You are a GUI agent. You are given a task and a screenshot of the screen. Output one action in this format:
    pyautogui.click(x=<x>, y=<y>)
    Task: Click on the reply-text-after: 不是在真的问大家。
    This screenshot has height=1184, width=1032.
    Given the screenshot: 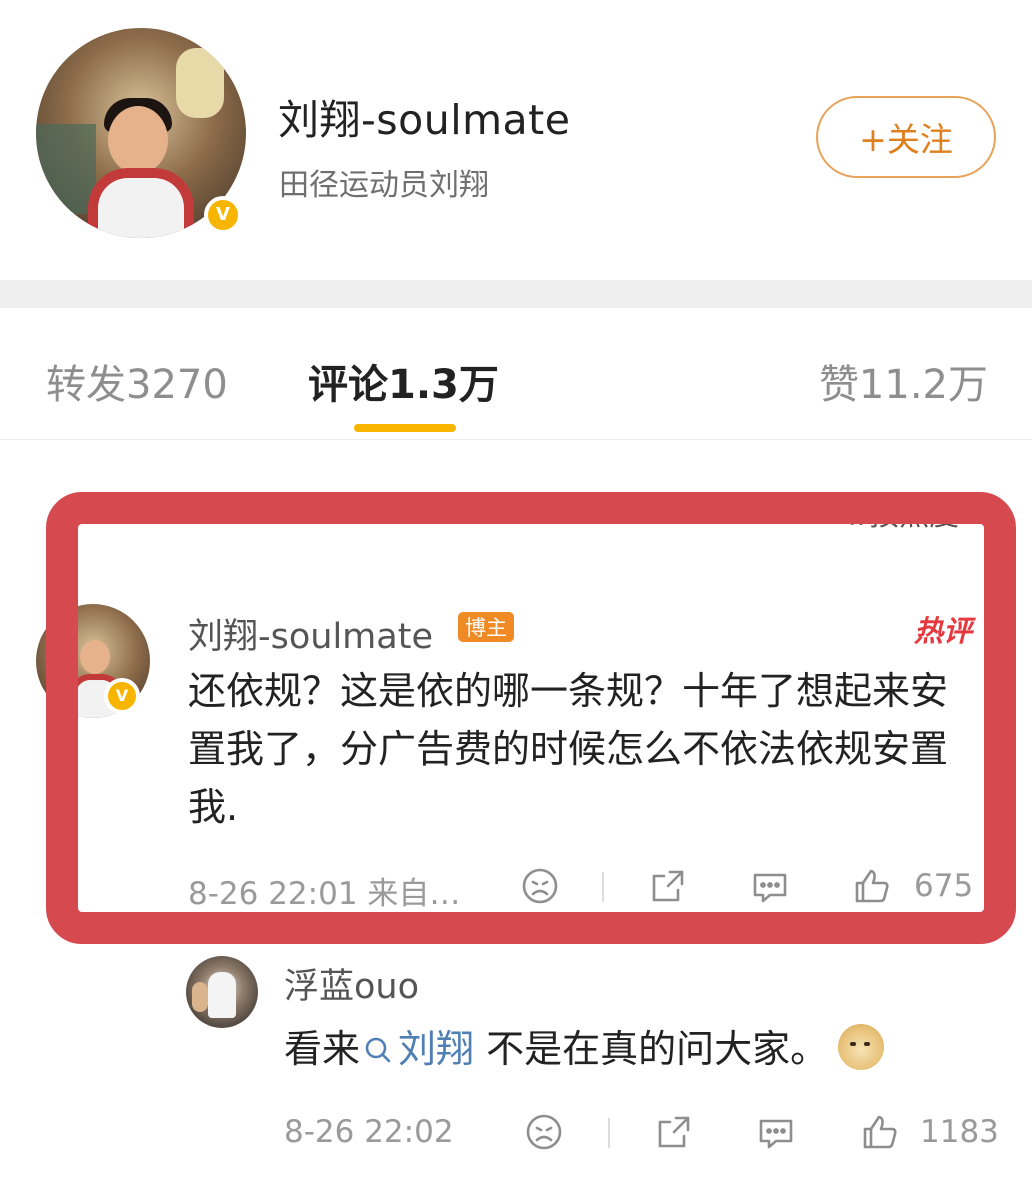 What is the action you would take?
    pyautogui.click(x=651, y=1049)
    